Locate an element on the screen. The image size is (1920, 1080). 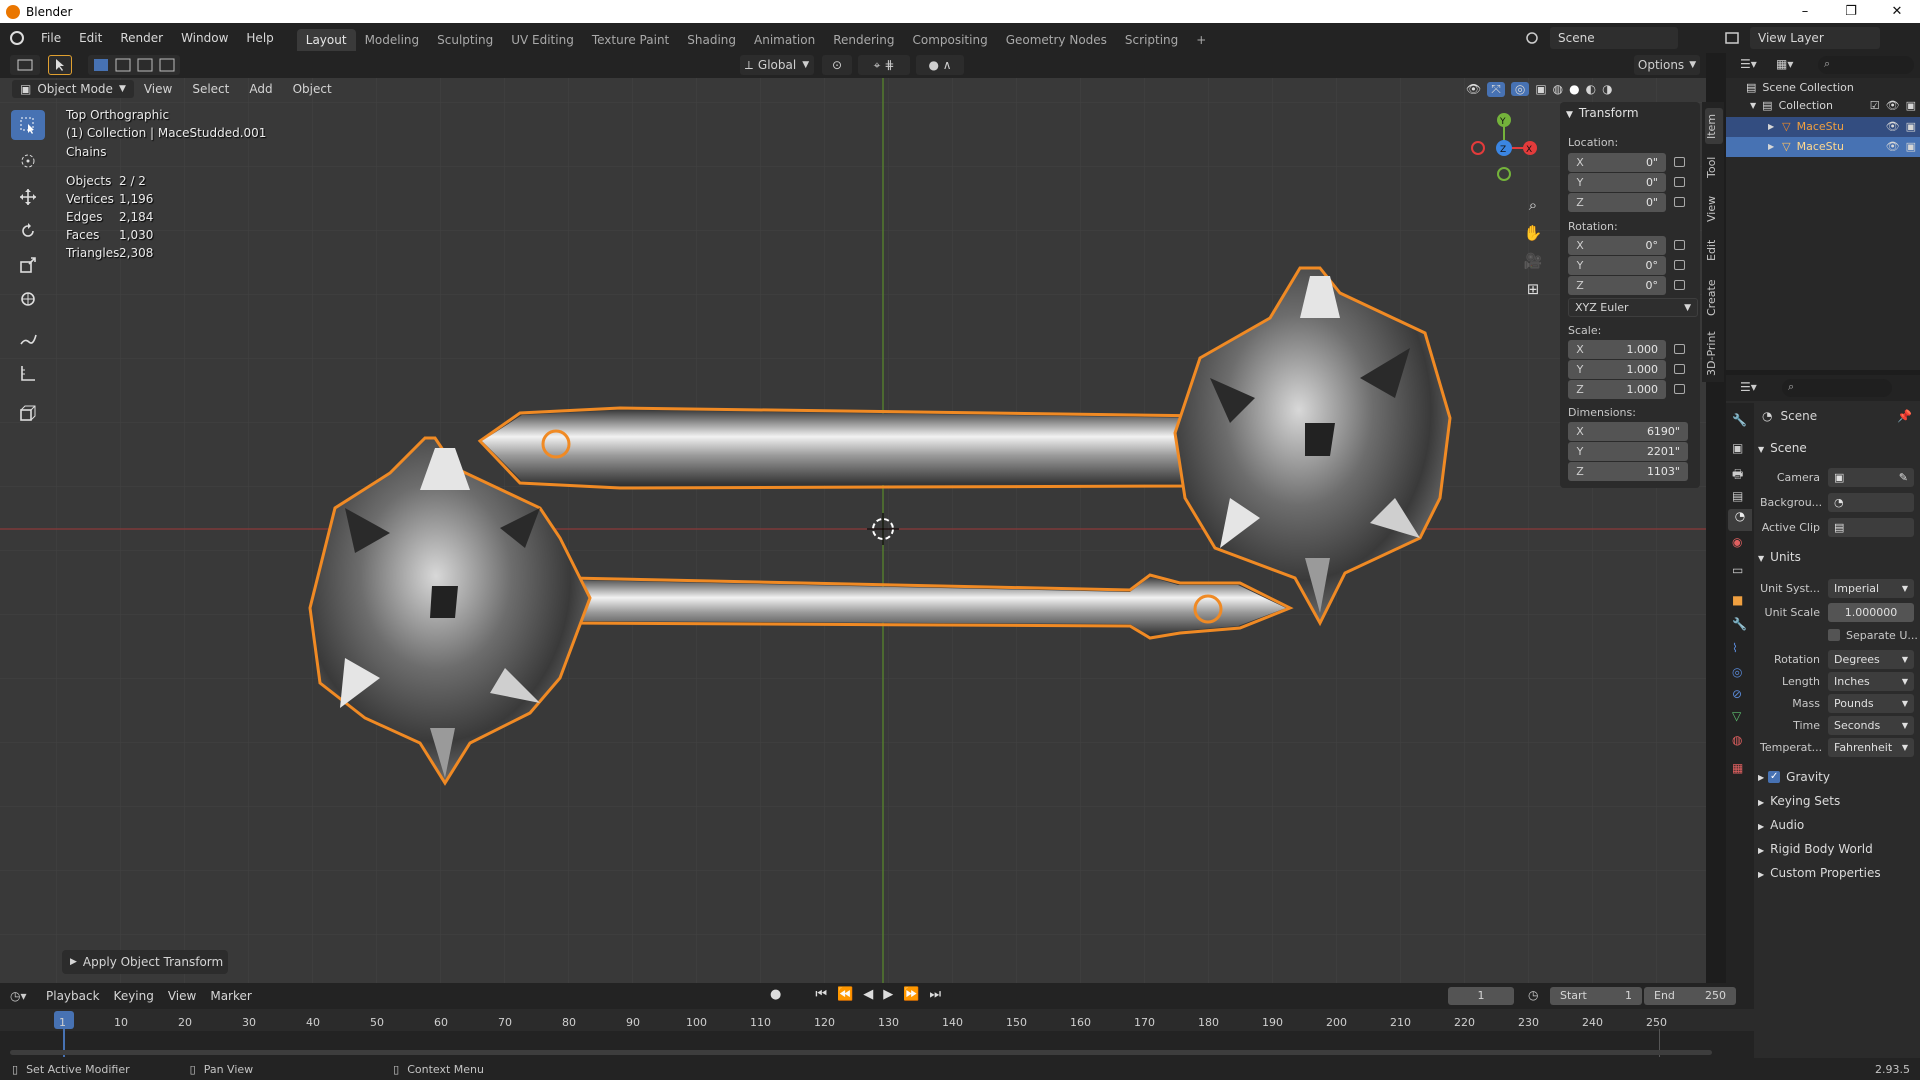
view-layer-tab-icon: ▤ is located at coordinates (1737, 496).